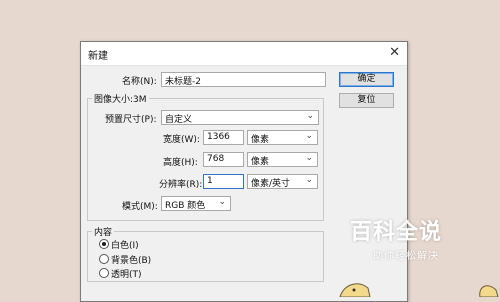 The image size is (500, 302). Describe the element at coordinates (223, 159) in the screenshot. I see `height-input: 768` at that location.